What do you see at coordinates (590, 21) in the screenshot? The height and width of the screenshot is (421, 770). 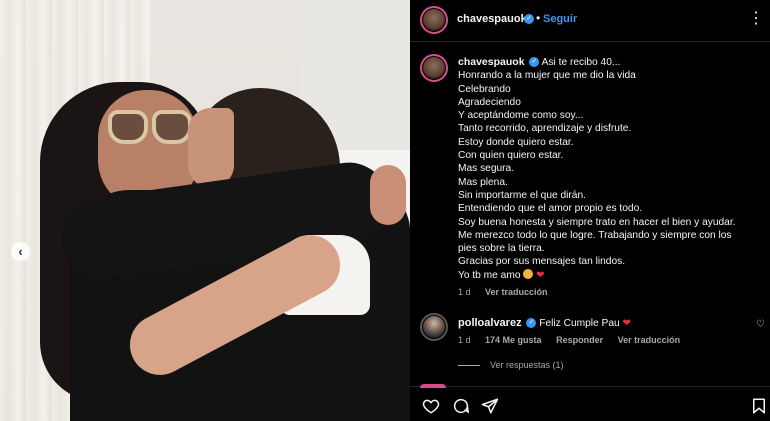 I see `post-header: chavespauok ✓ • Seguir ⋮` at bounding box center [590, 21].